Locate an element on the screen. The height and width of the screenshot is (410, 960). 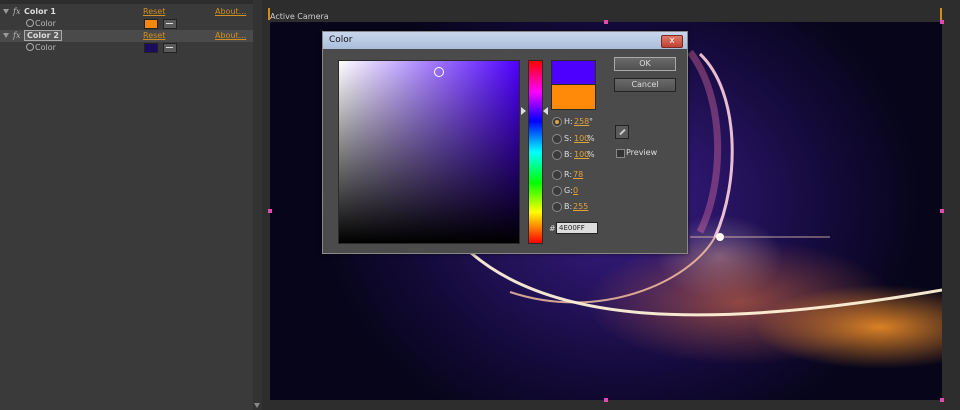
hue-radio is located at coordinates (557, 122).